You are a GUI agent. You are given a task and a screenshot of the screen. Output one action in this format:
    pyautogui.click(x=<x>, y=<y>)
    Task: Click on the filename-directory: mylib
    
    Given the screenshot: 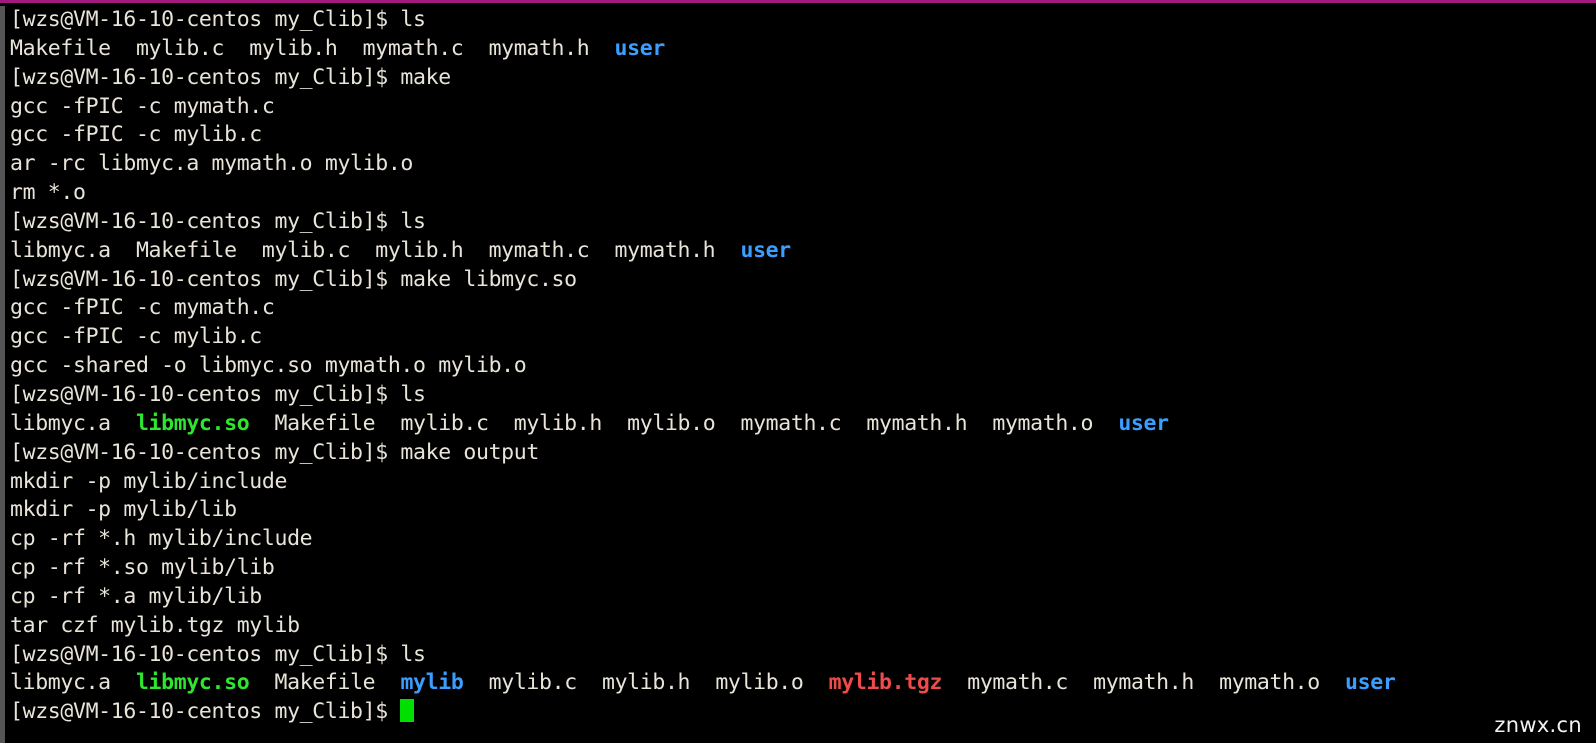 What is the action you would take?
    pyautogui.click(x=432, y=683)
    